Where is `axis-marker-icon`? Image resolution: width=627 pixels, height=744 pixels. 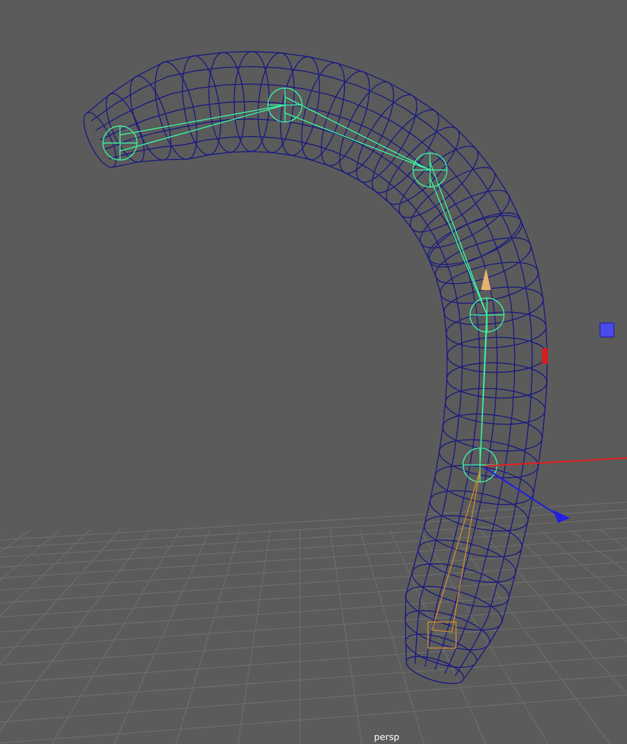
axis-marker-icon is located at coordinates (545, 356).